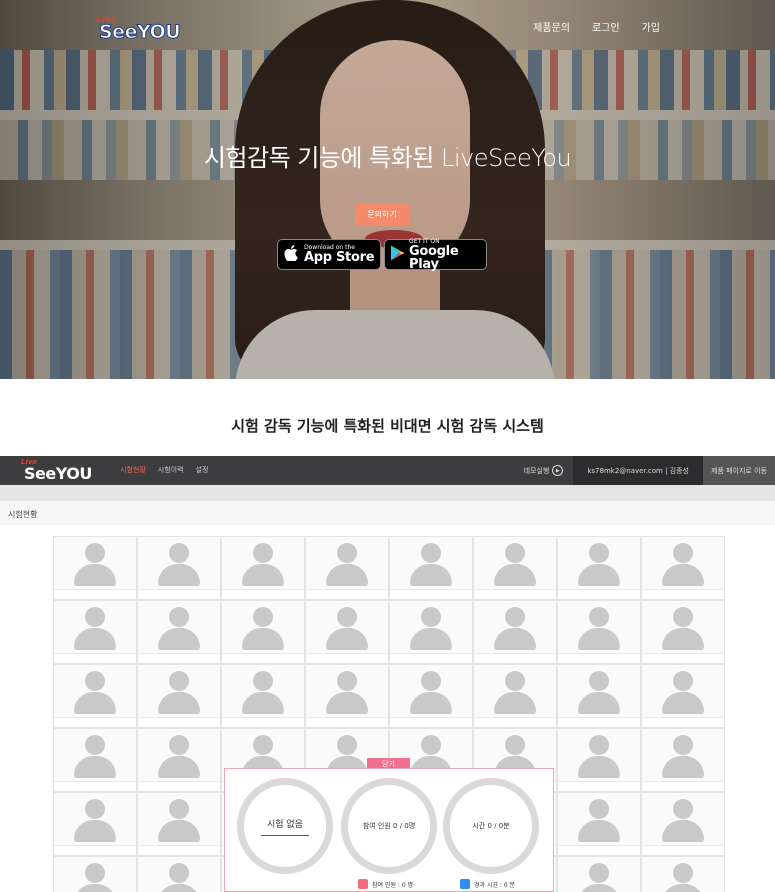  I want to click on legend-swatch, so click(465, 884).